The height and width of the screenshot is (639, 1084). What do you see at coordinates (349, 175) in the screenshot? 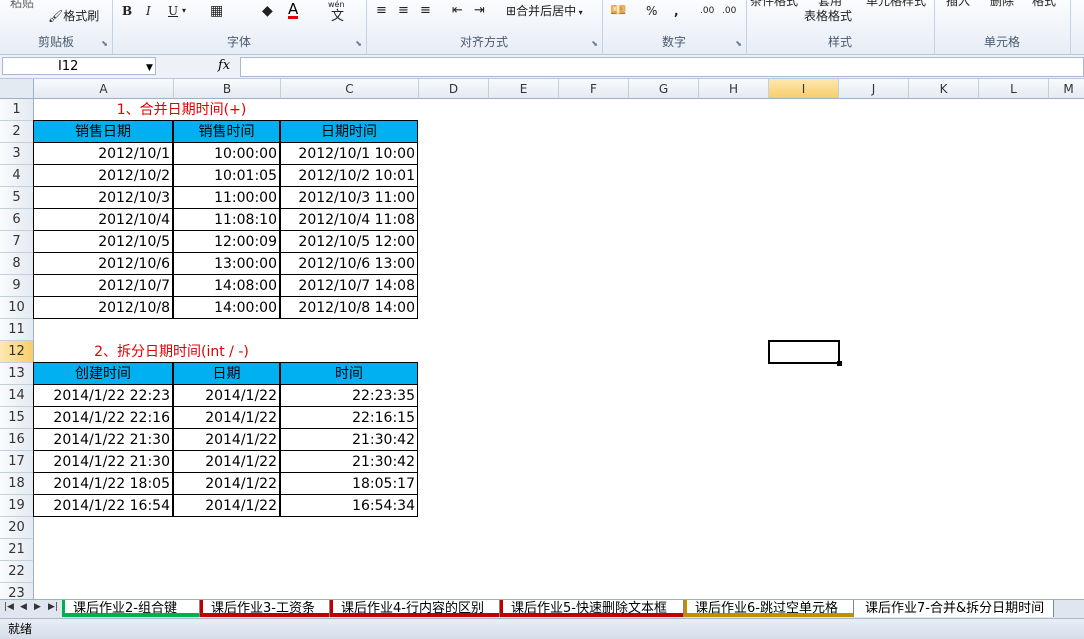
I see `table-cell: 2012/10/2 10:01` at bounding box center [349, 175].